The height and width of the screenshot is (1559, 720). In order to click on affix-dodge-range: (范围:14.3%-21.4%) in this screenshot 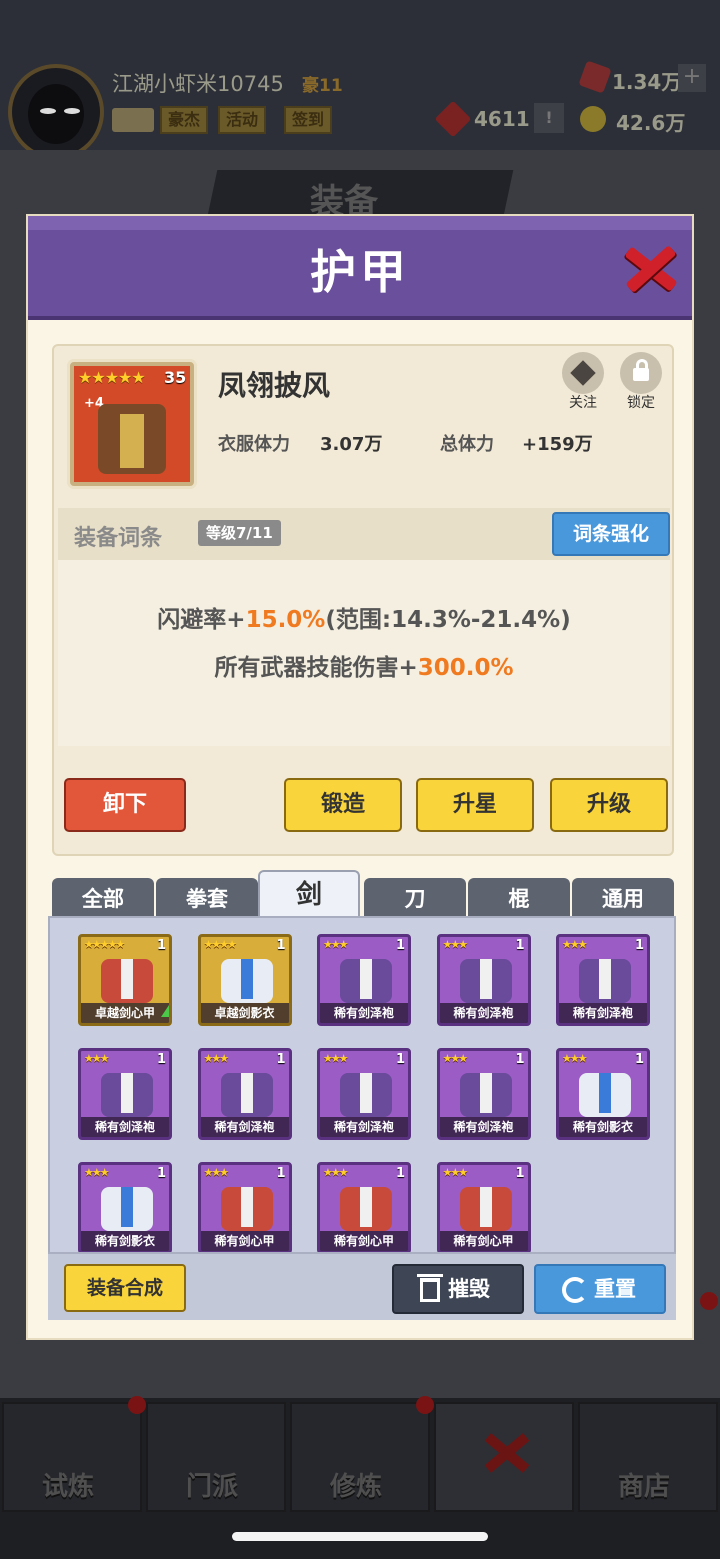, I will do `click(448, 620)`.